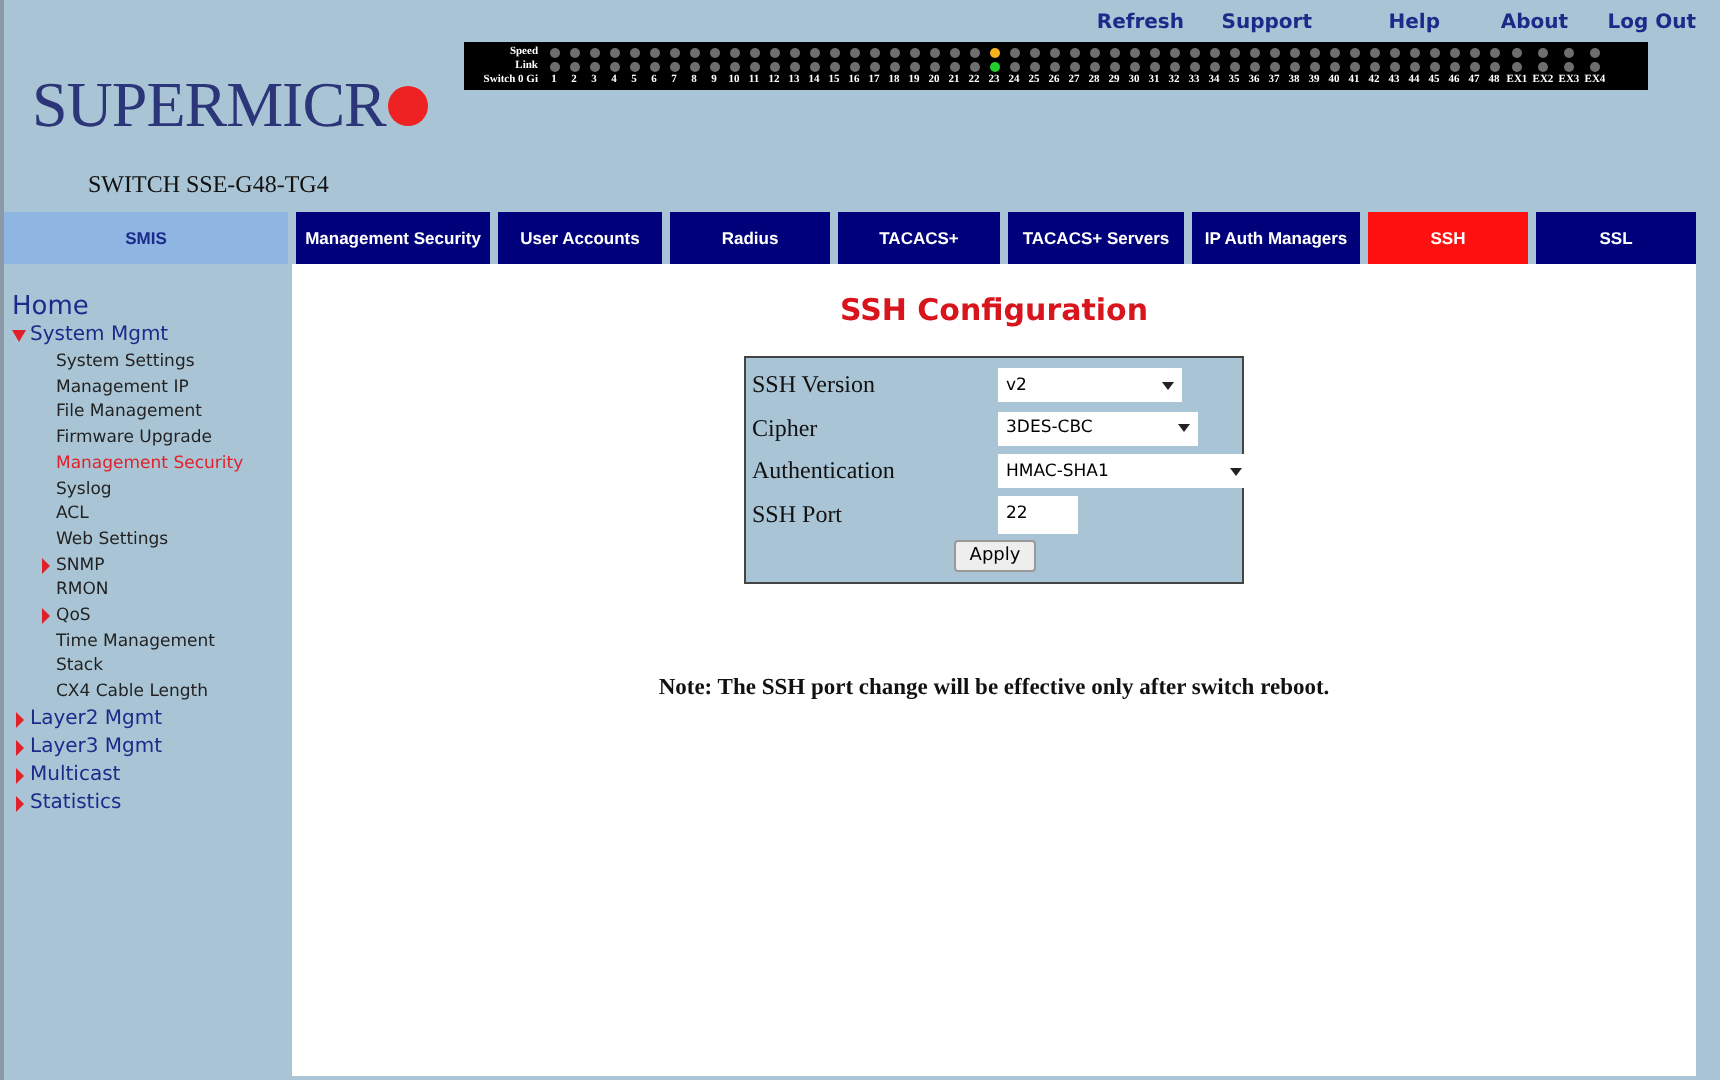 This screenshot has width=1720, height=1080. I want to click on submenu-item: System Settings, so click(172, 363).